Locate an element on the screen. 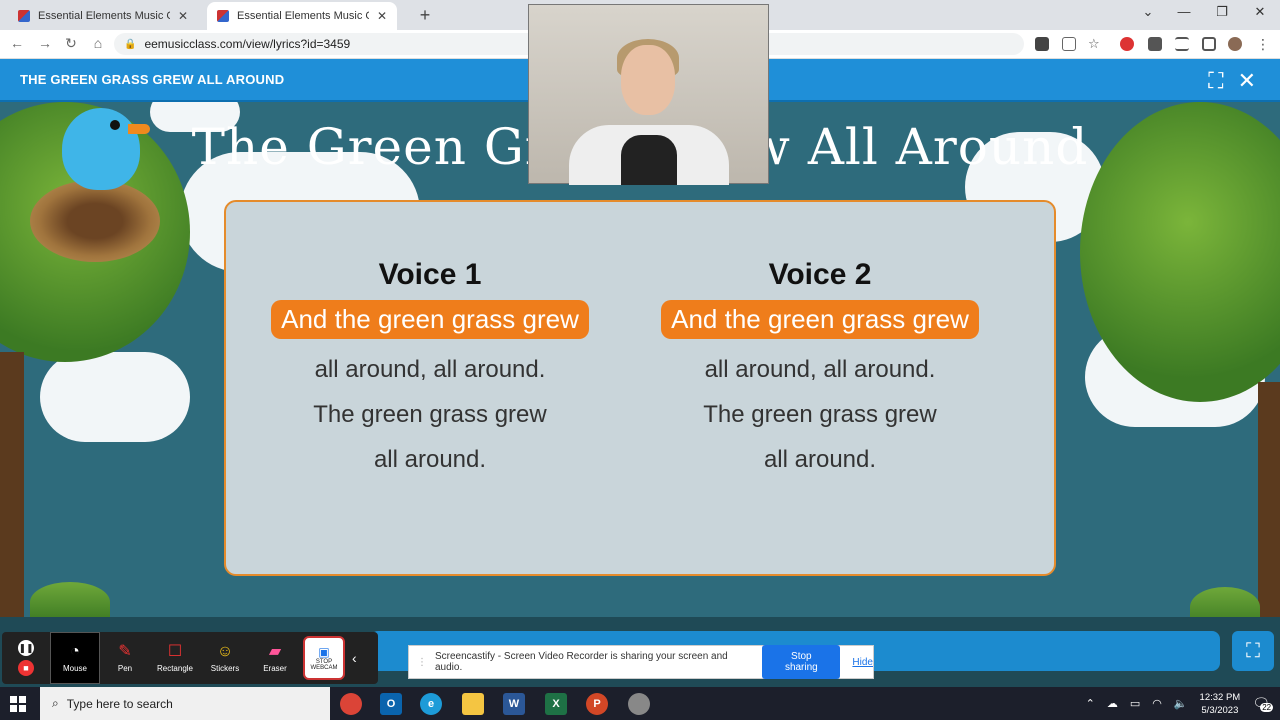 The image size is (1280, 720). close-window-icon: ✕ is located at coordinates (1260, 12).